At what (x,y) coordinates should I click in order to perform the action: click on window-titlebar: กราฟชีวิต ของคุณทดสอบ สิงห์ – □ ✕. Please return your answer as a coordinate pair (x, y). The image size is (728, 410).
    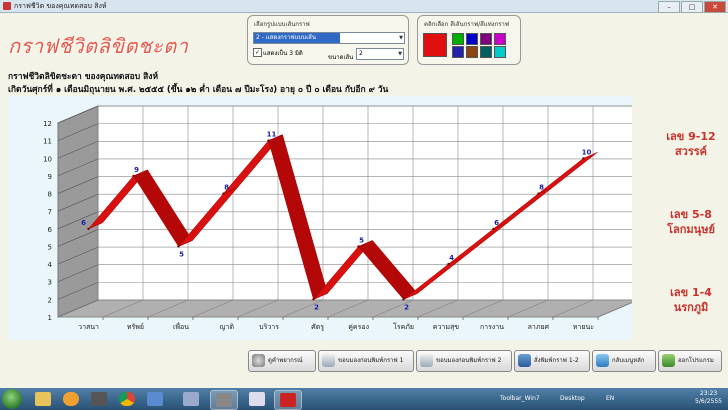
    Looking at the image, I should click on (364, 6).